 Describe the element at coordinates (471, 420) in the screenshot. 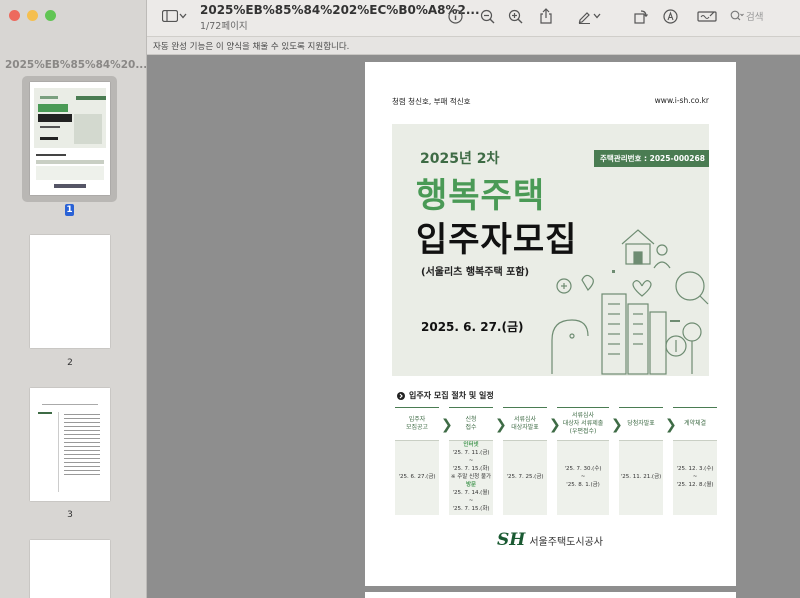

I see `step-header-line1: 신청` at that location.